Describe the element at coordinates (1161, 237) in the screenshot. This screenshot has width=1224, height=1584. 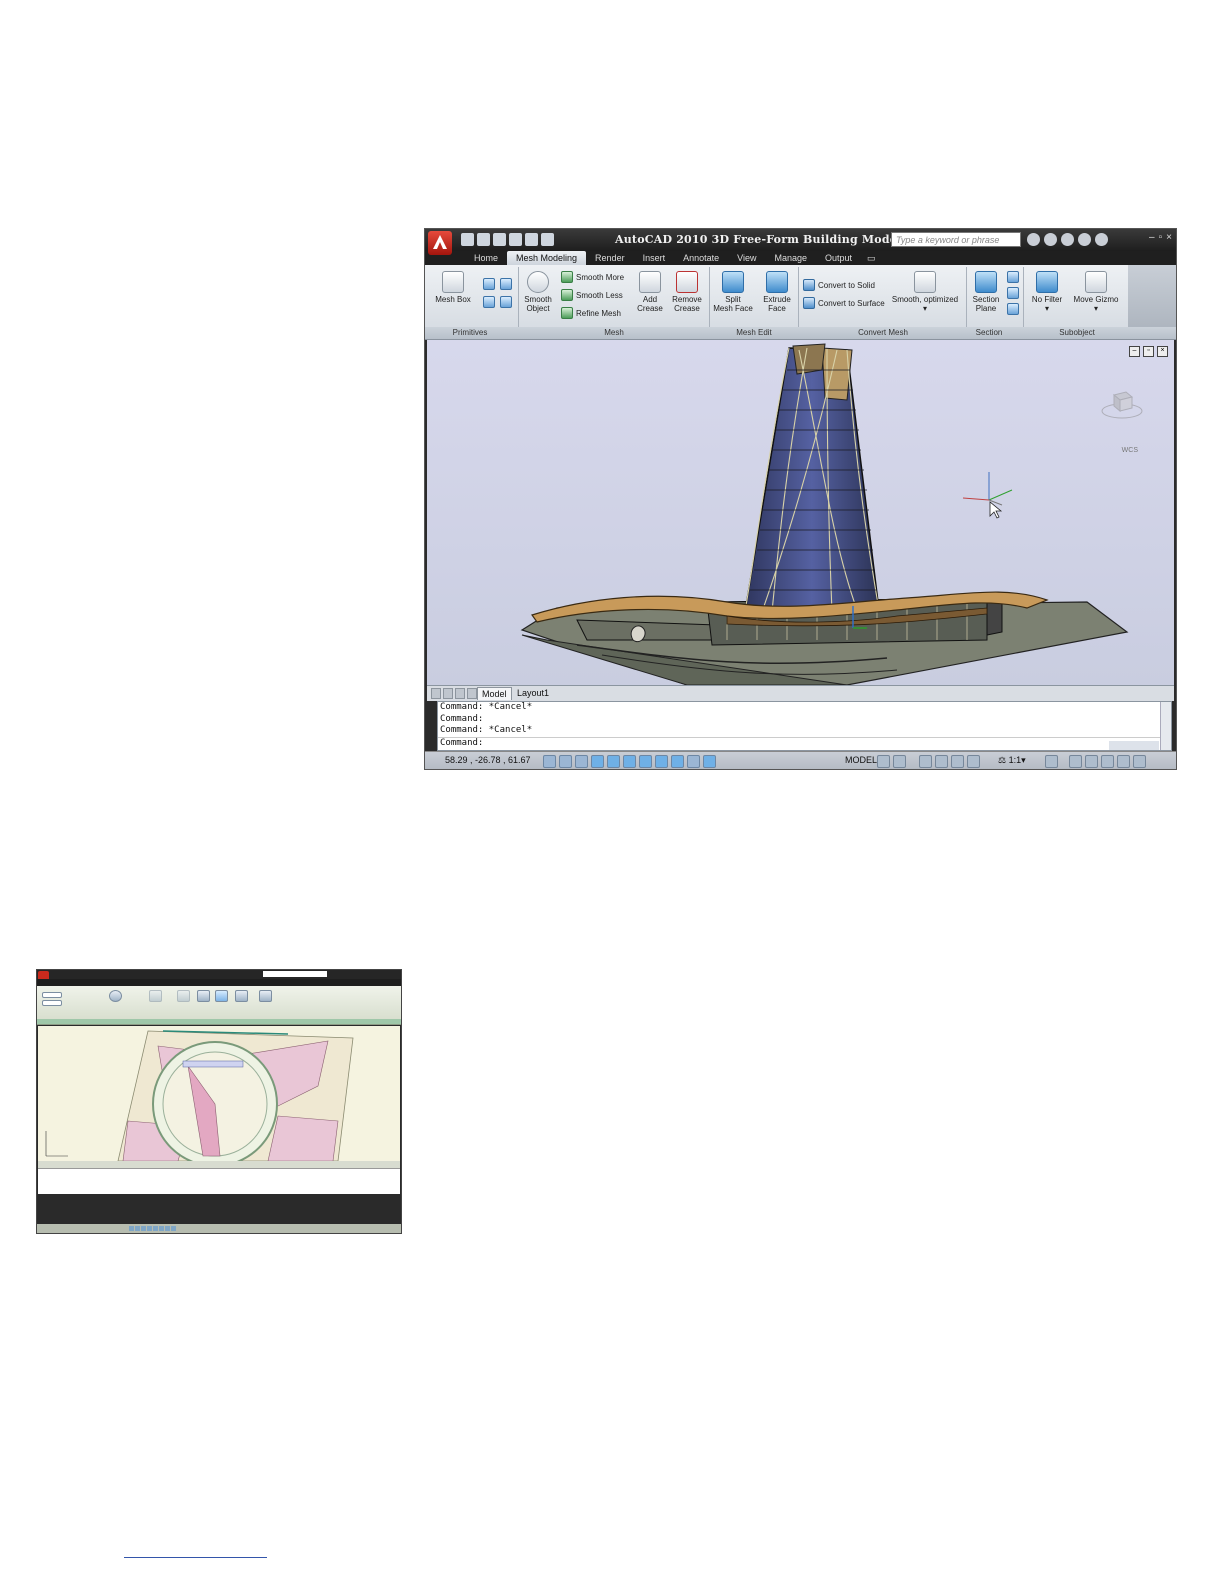
I see `maximize-button: ▫` at that location.